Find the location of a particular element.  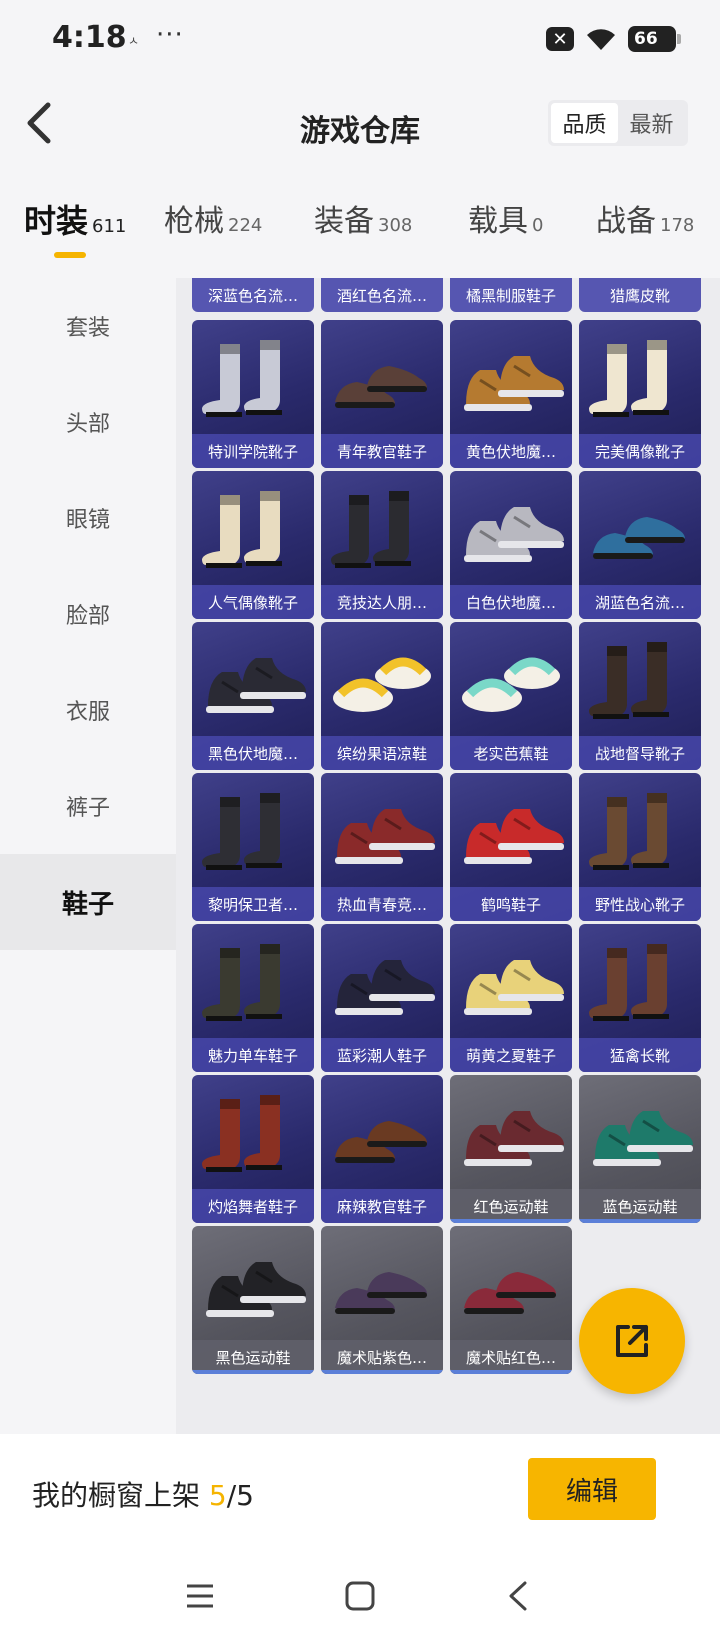

status-app-icon: ㅅ is located at coordinates (134, 41).